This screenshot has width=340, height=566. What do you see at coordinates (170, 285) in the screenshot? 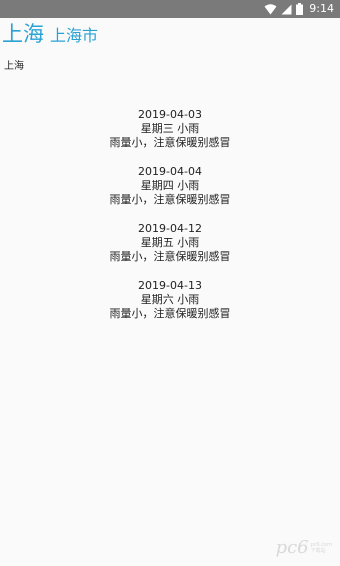
I see `forecast-date: 2019-04-13` at bounding box center [170, 285].